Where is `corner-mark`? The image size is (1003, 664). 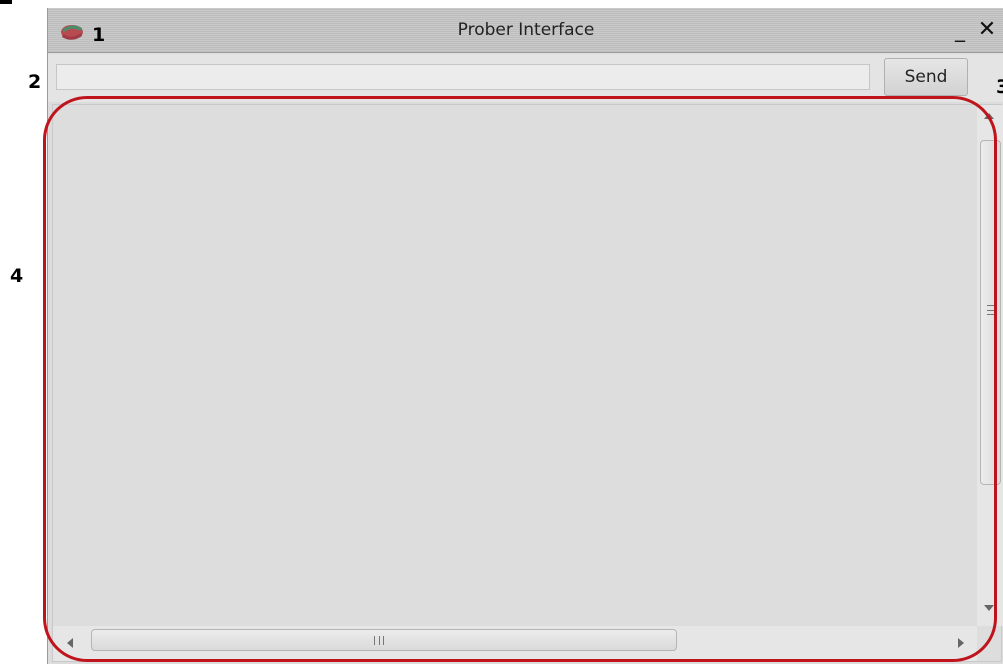 corner-mark is located at coordinates (6, 2).